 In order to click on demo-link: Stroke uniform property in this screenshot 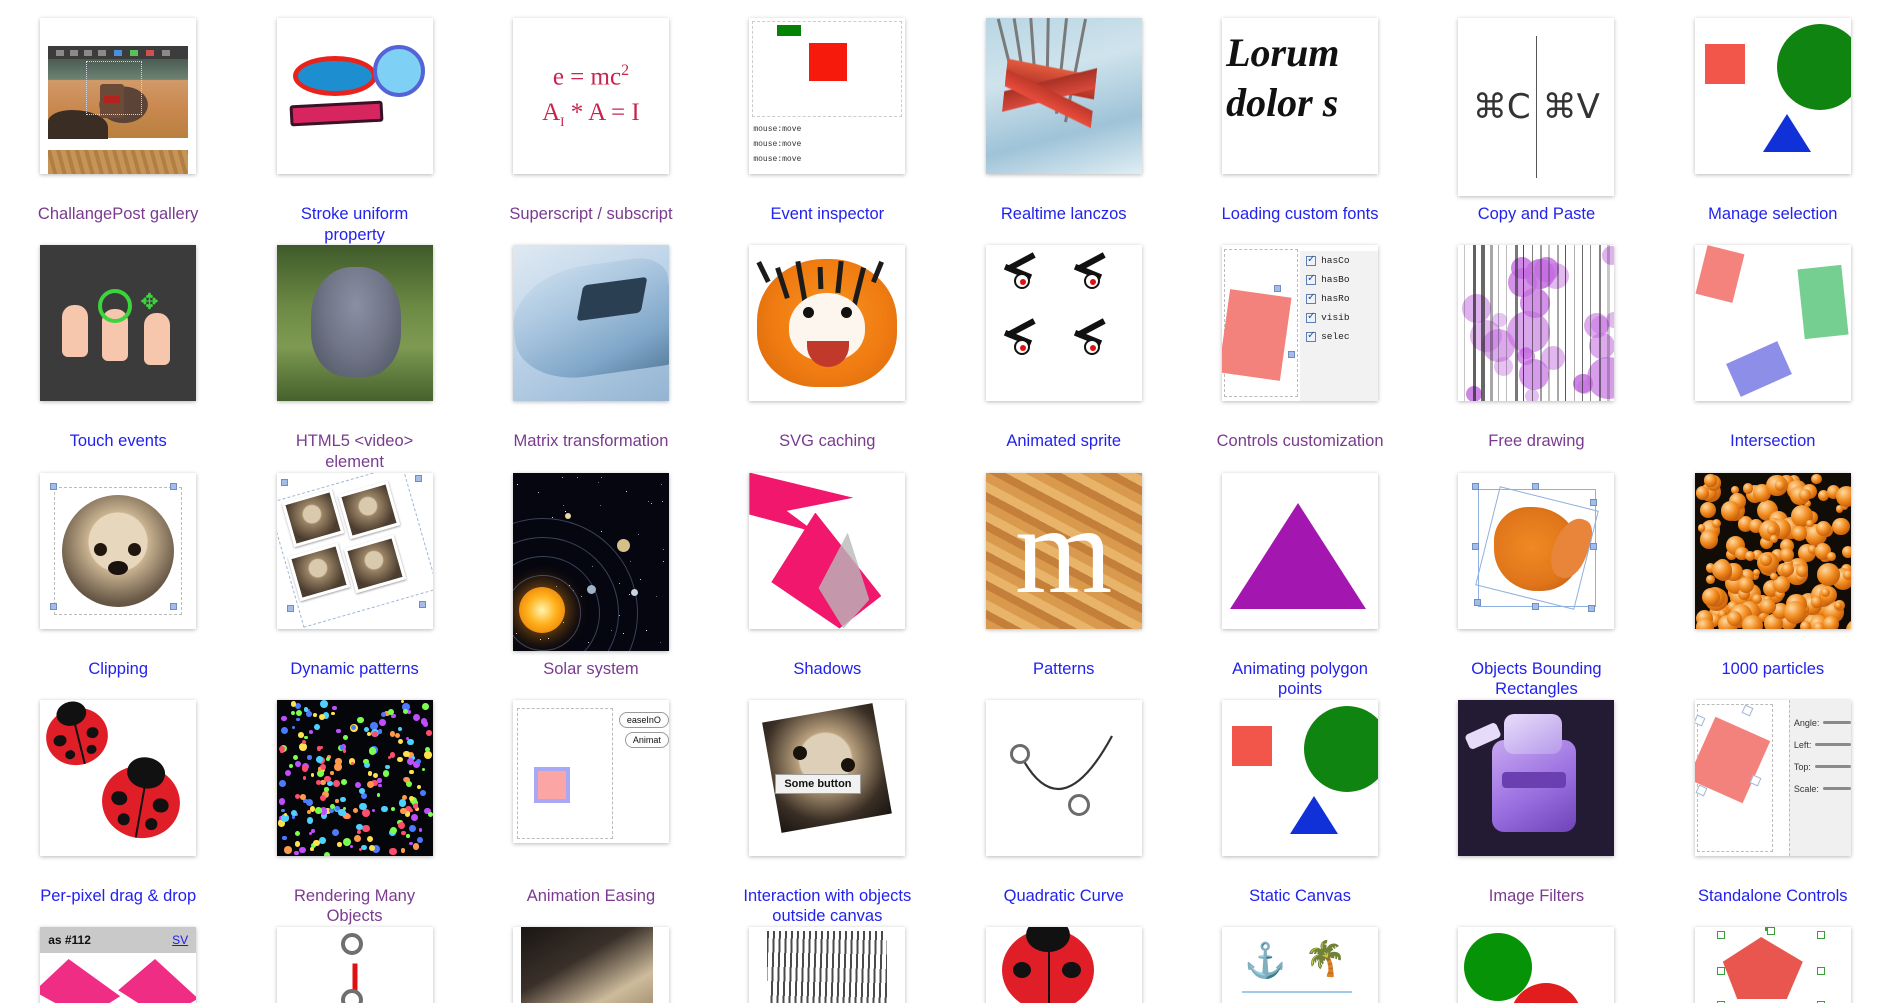, I will do `click(355, 224)`.